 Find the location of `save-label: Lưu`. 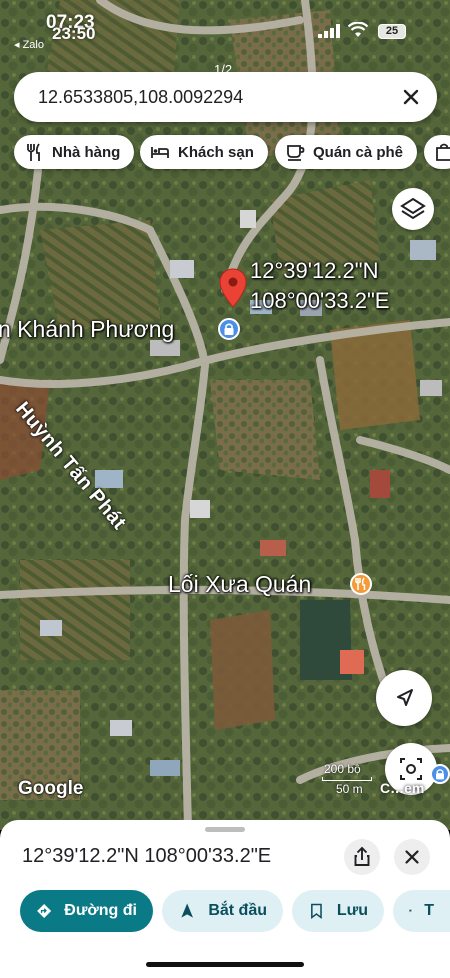

save-label: Lưu is located at coordinates (352, 910).